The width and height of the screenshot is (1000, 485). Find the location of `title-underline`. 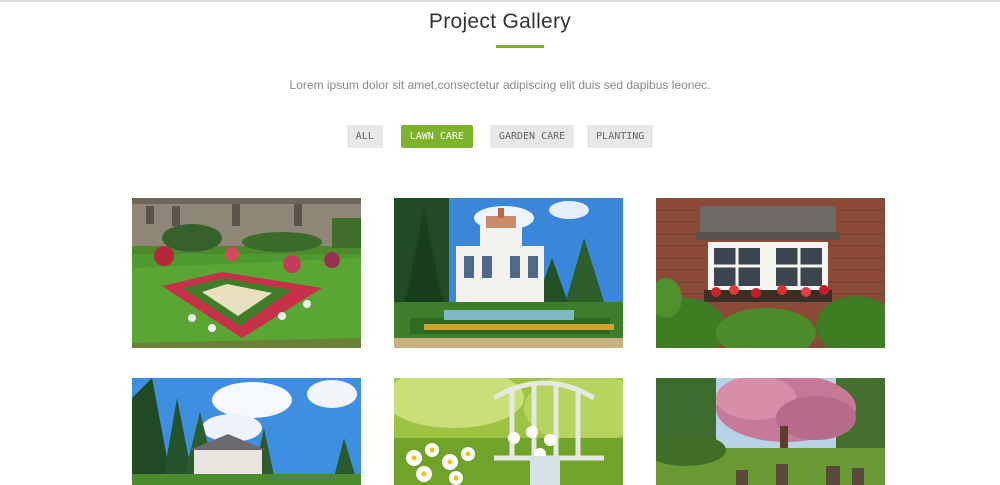

title-underline is located at coordinates (520, 46).